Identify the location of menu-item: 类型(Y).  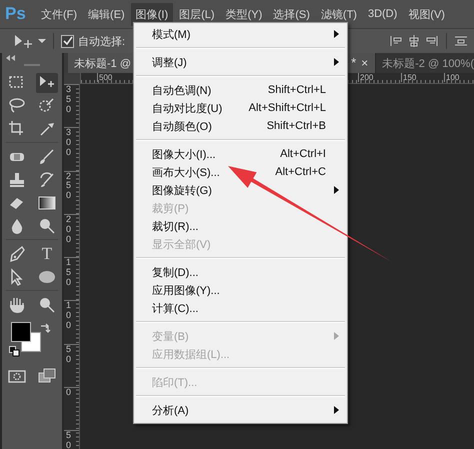
(244, 14).